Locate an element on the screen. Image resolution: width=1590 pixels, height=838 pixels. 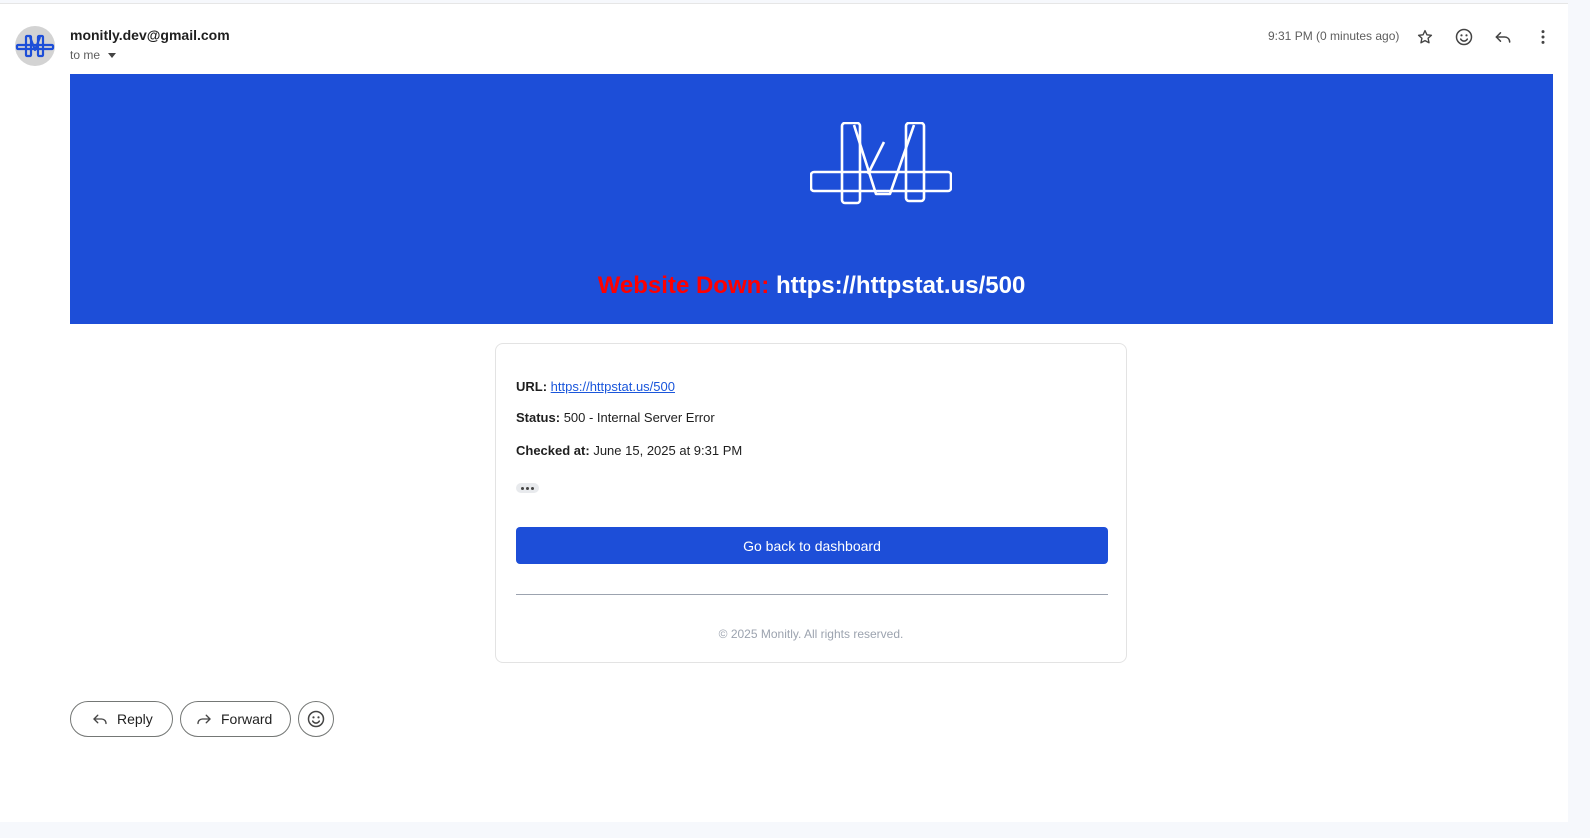
checked-label: Checked at: is located at coordinates (553, 450).